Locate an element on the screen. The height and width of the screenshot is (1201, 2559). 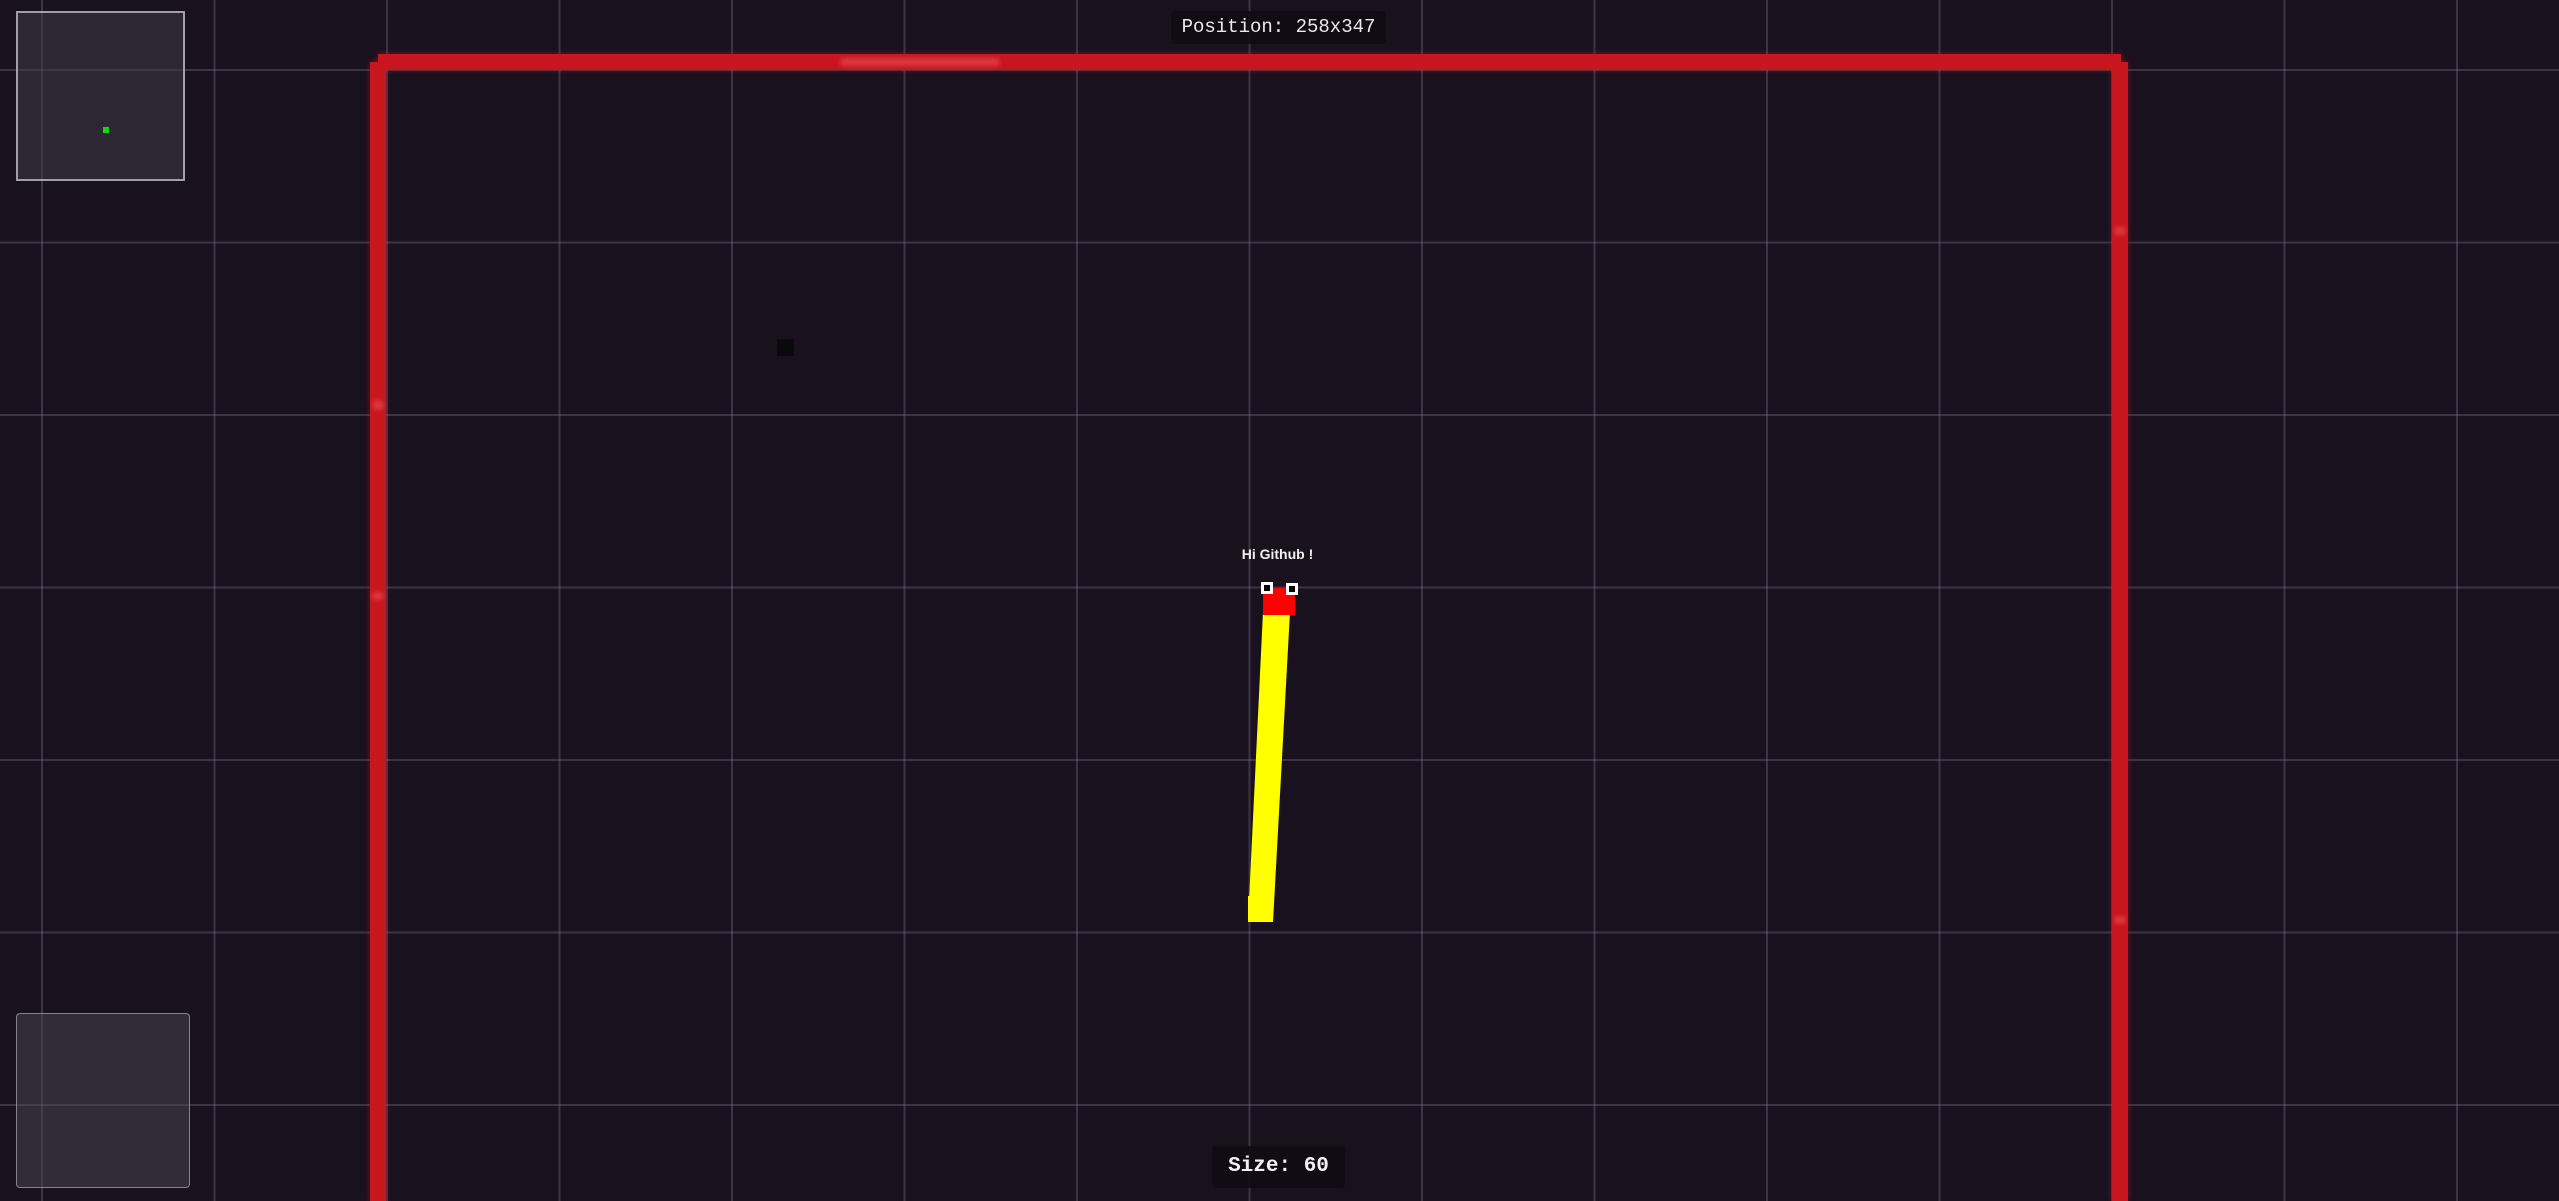
joystick-panel is located at coordinates (103, 1100).